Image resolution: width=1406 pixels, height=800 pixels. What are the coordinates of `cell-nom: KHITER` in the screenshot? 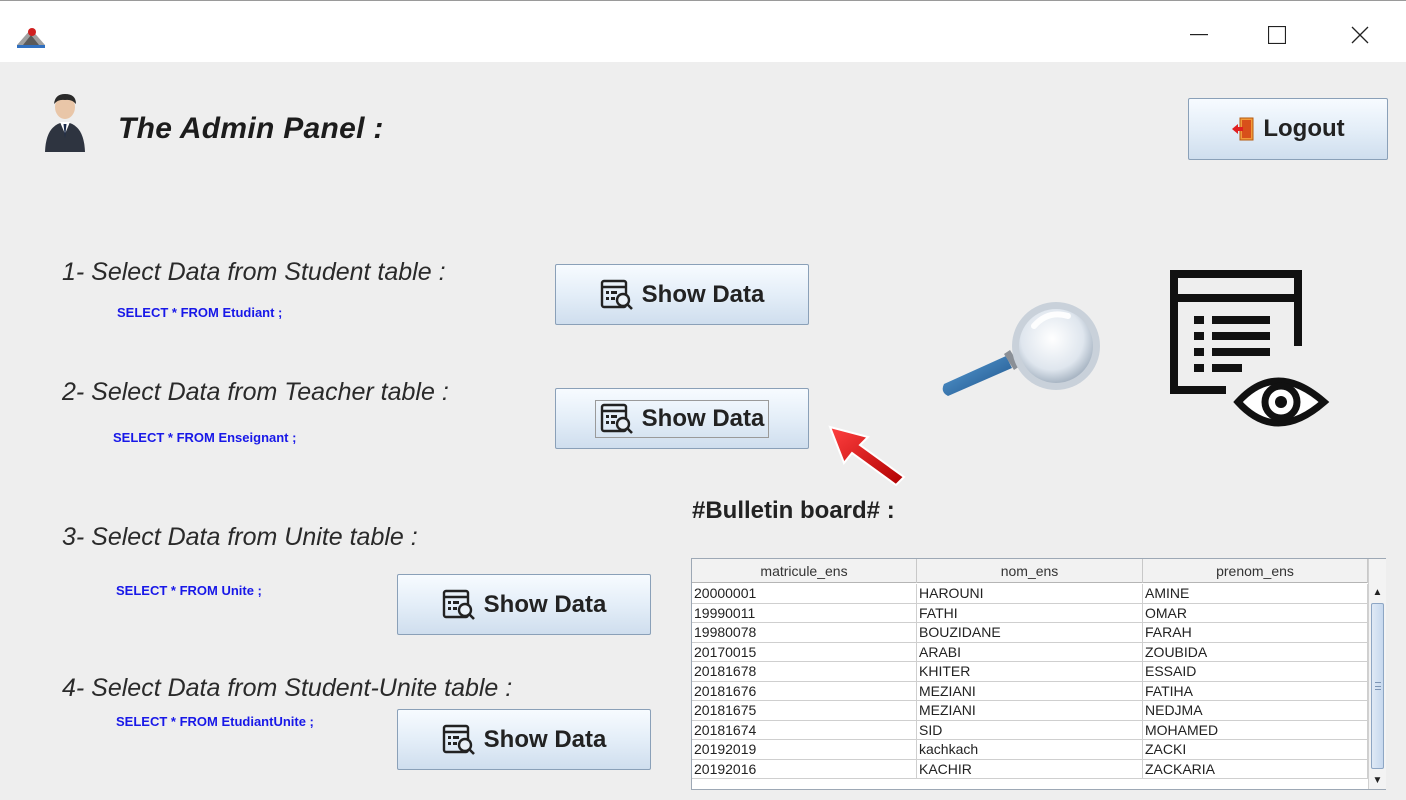 It's located at (1030, 671).